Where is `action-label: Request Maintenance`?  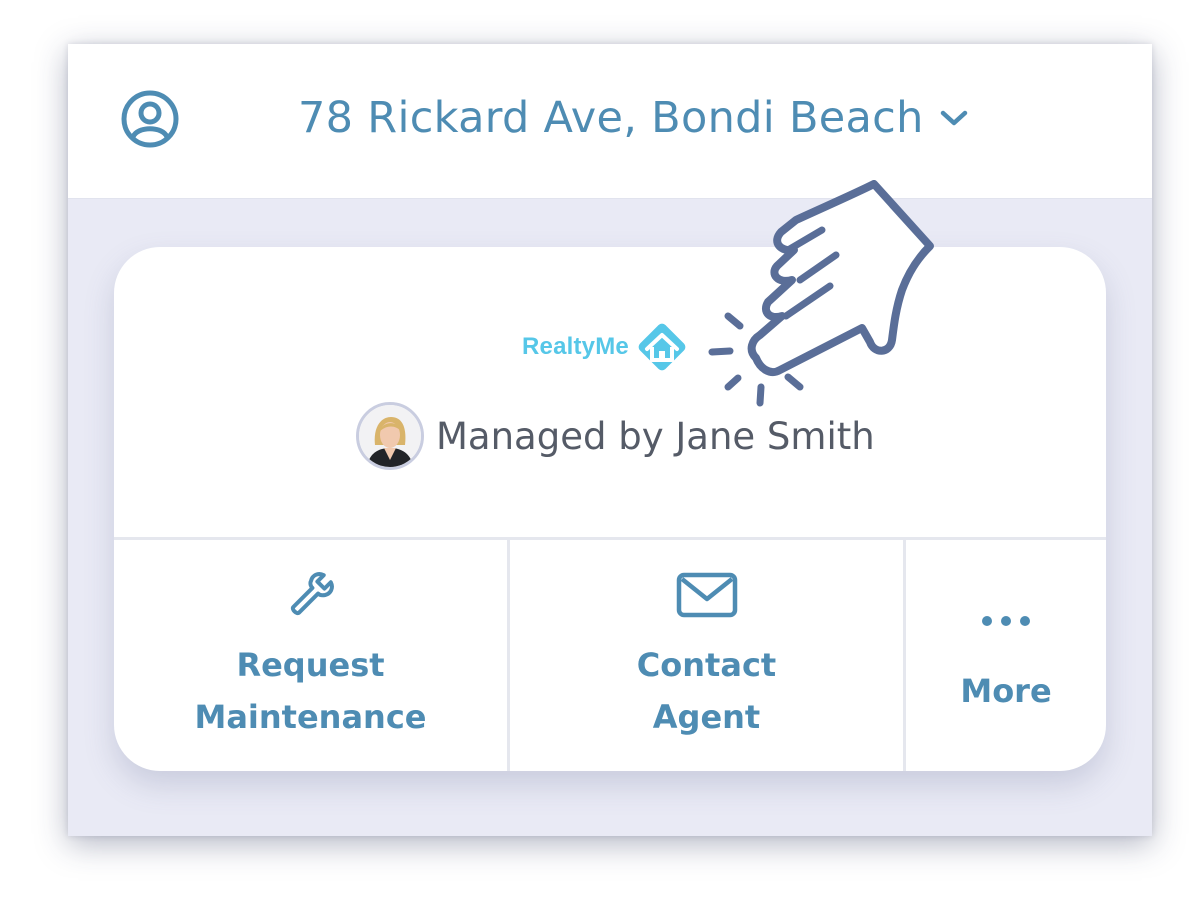
action-label: Request Maintenance is located at coordinates (310, 690).